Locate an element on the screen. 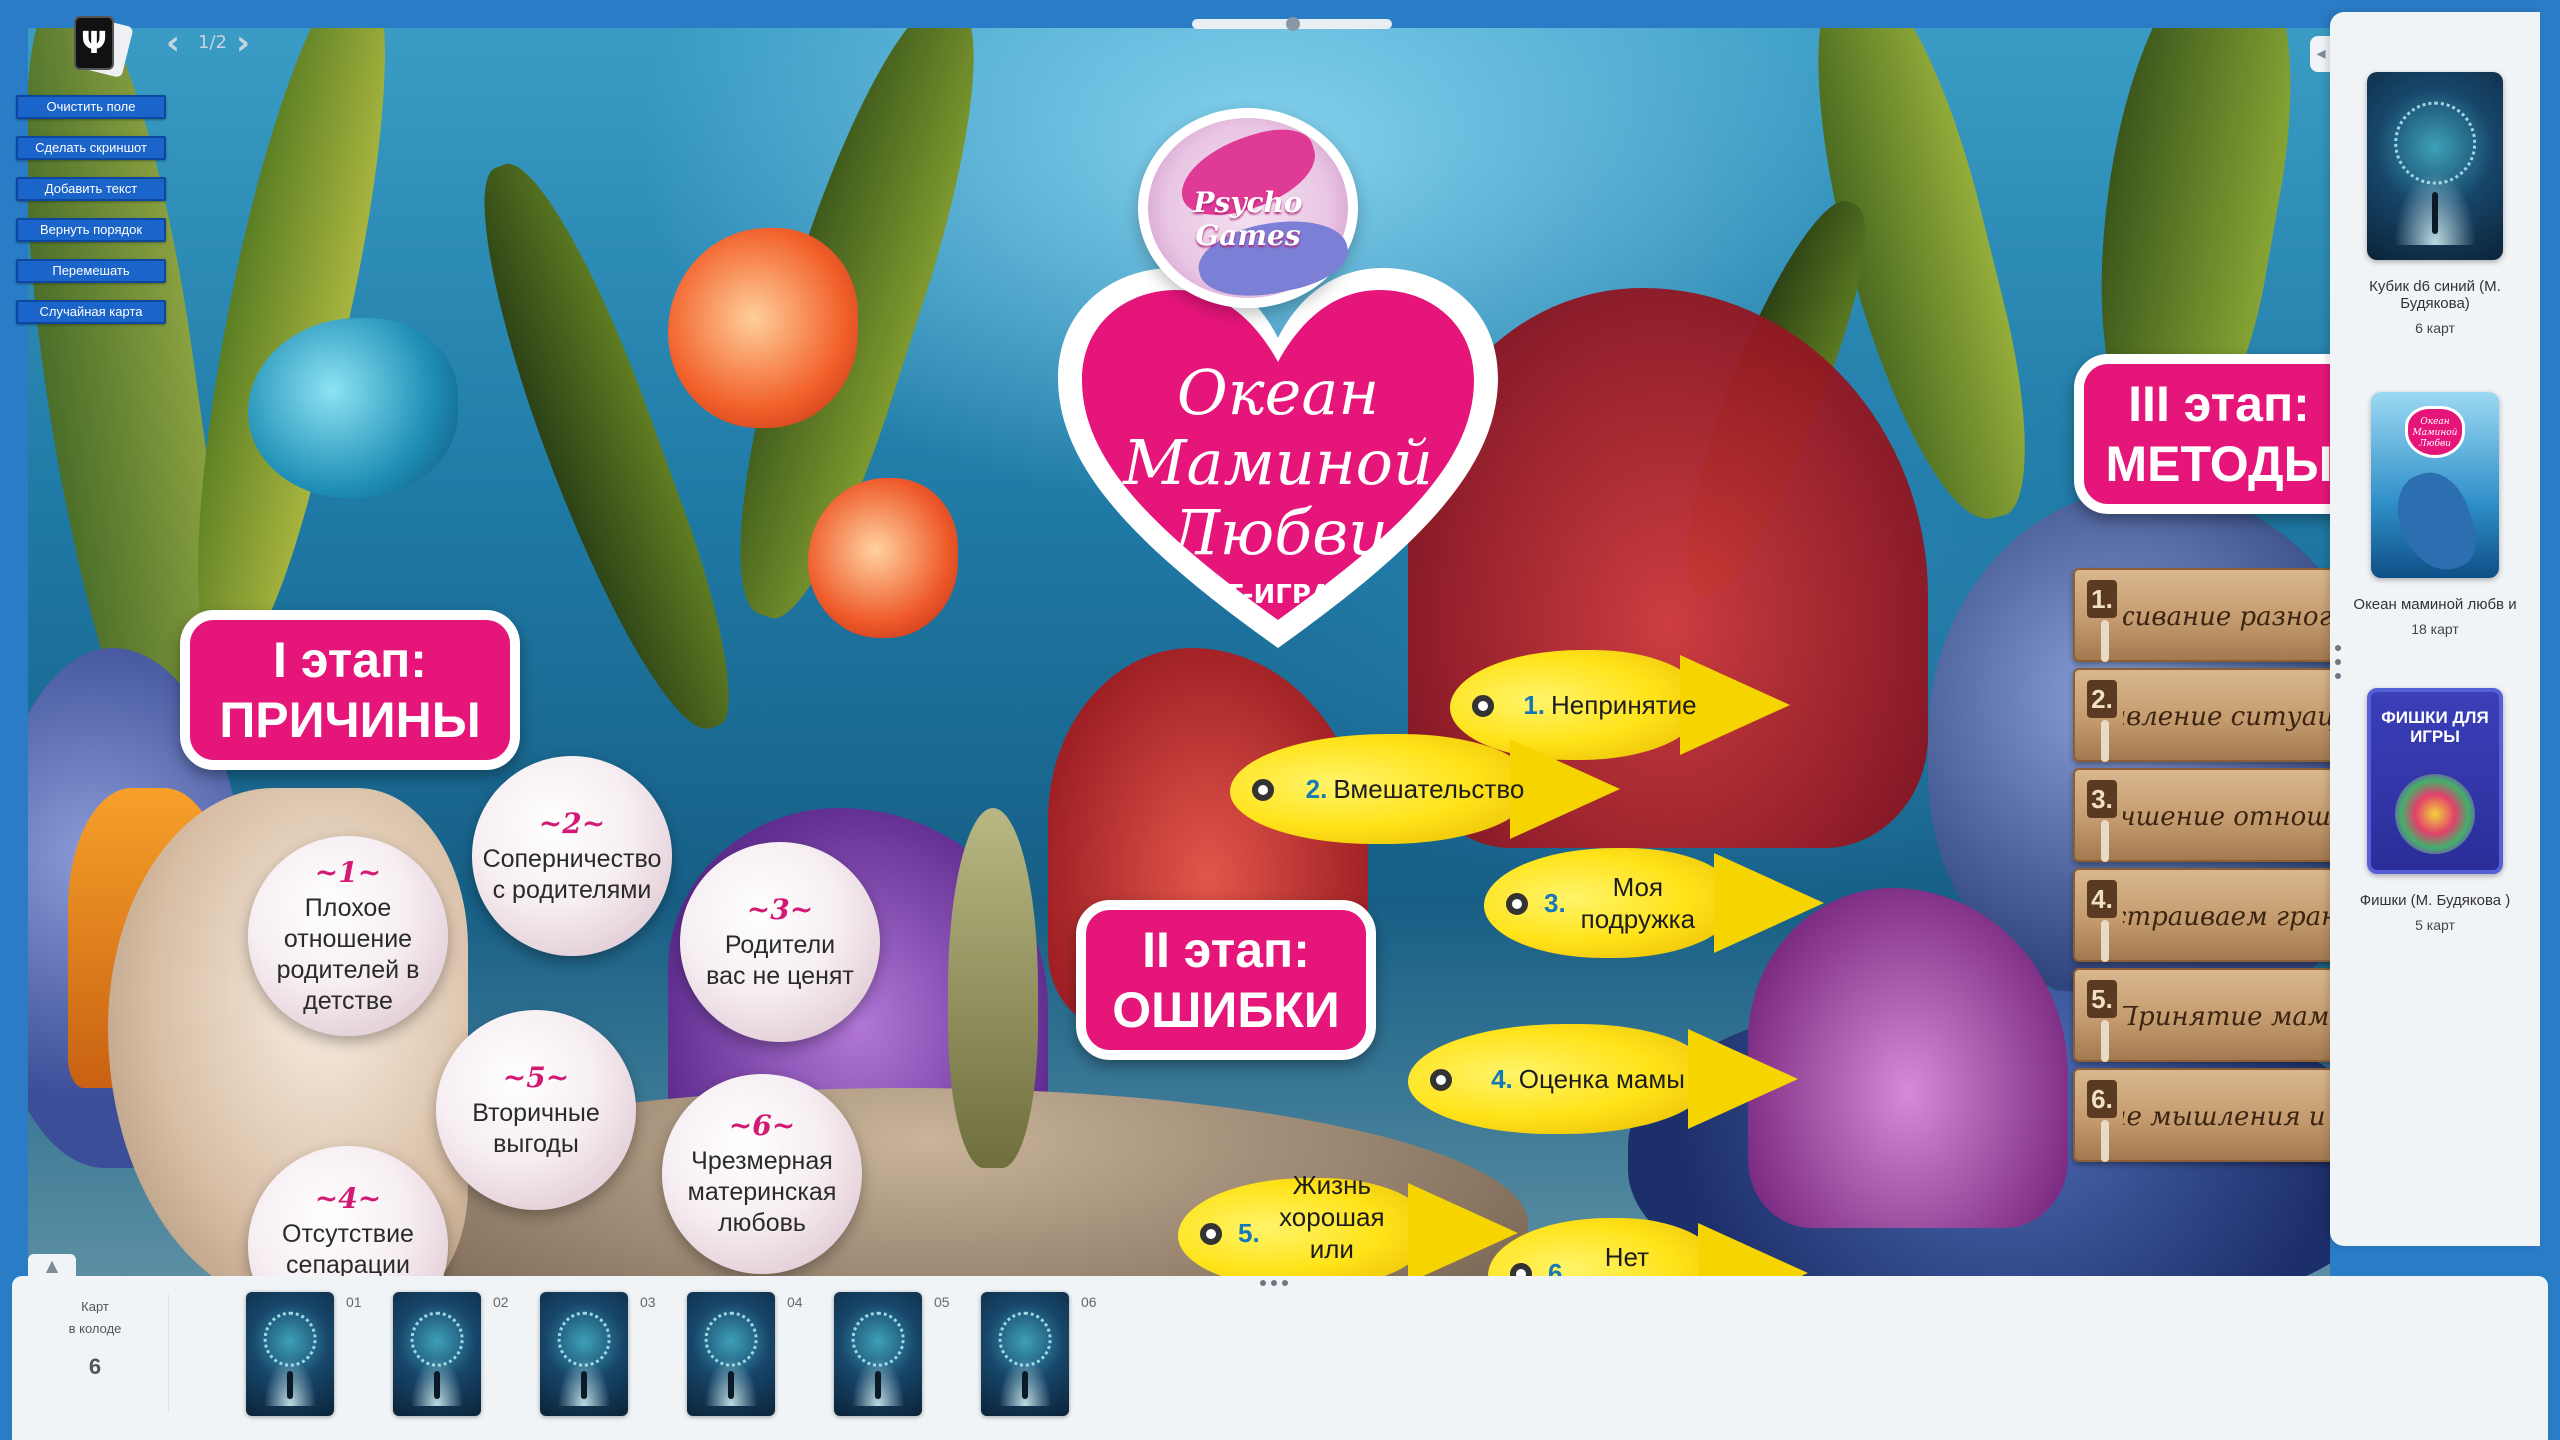  cause-pearl-1: ~1~ Плохое отношение родителей в детстве is located at coordinates (348, 936).